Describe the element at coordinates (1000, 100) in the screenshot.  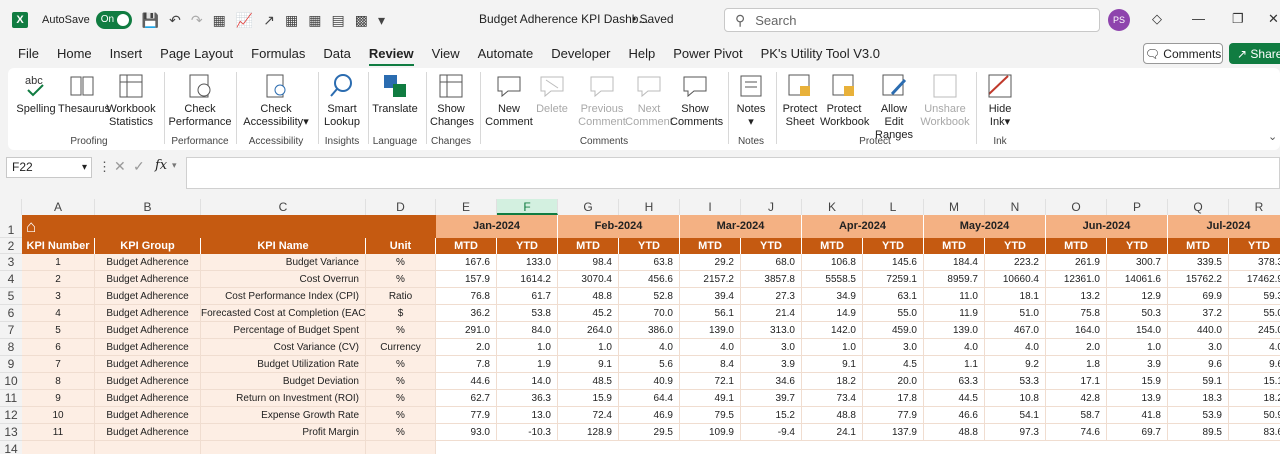
I see `hide-ink-button: Hide Ink▾` at that location.